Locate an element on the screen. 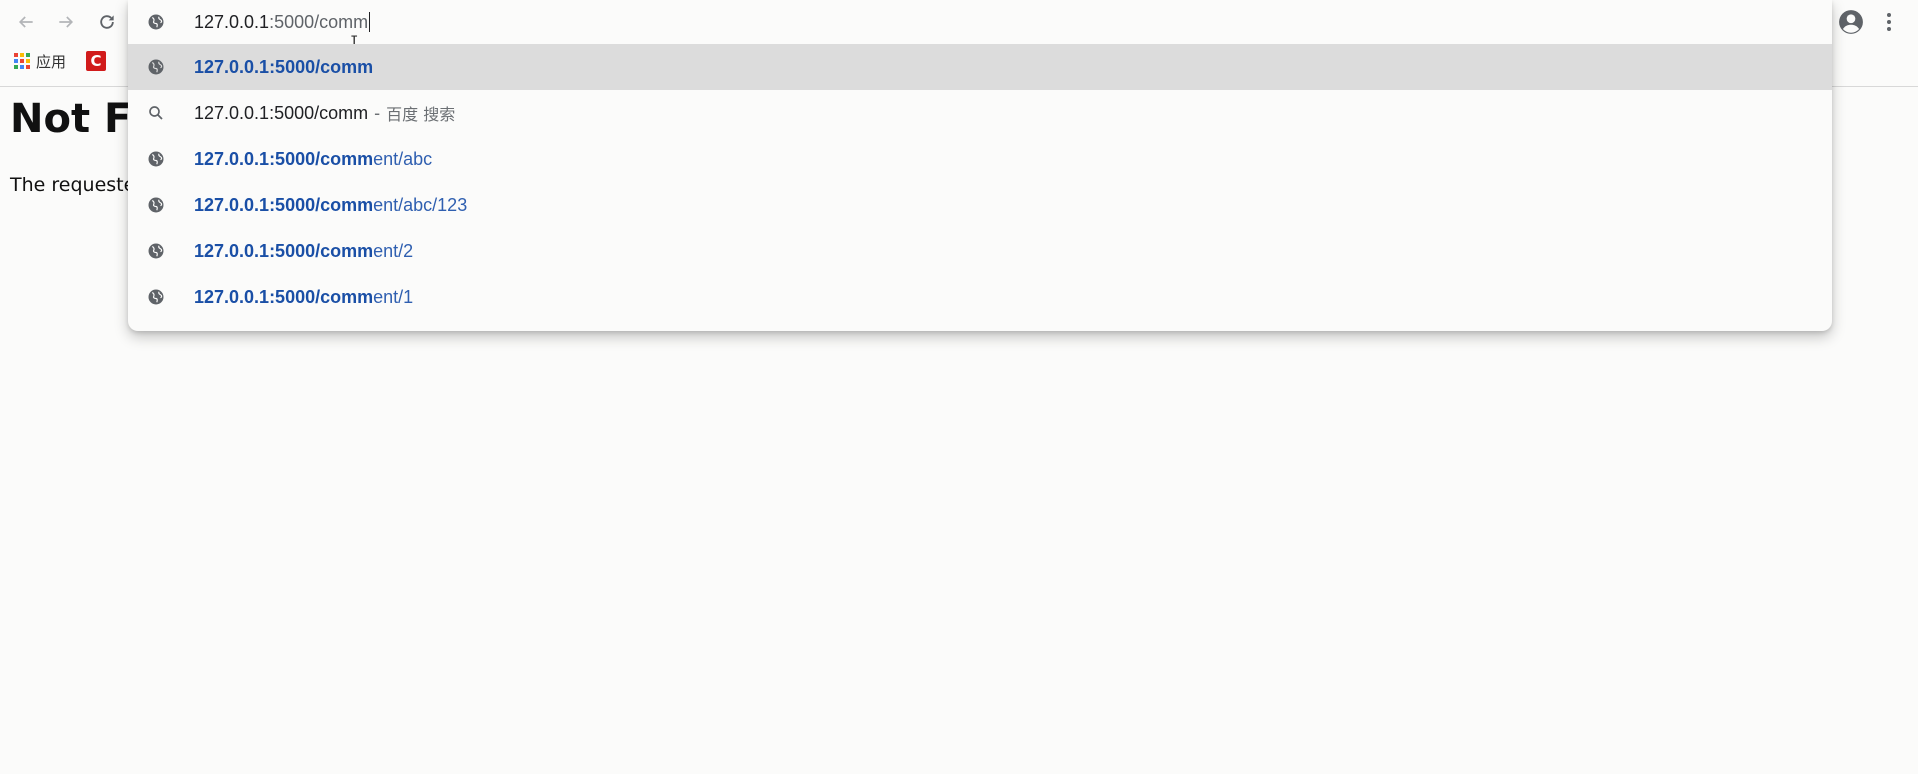  suggestion-row: 127.0.0.1:5000/comm ent/abc is located at coordinates (980, 159).